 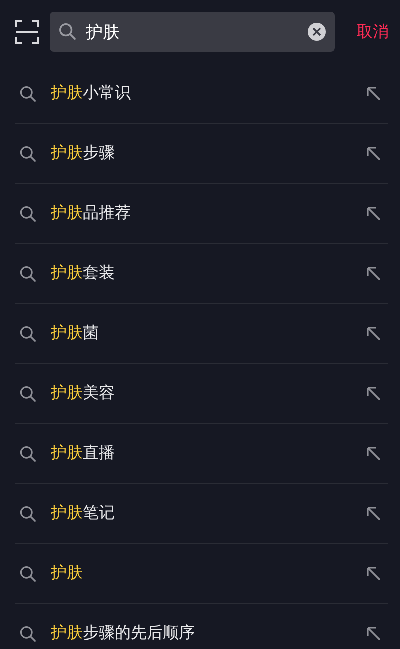 I want to click on suggestion-item: 护肤步骤的先后顺序, so click(x=201, y=633).